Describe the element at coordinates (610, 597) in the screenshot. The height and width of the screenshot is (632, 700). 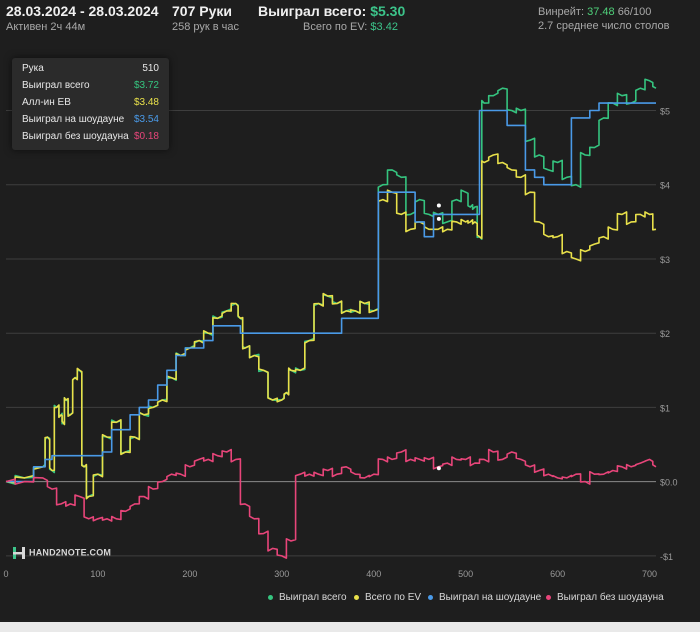
I see `legend-label: Выиграл без шоудауна` at that location.